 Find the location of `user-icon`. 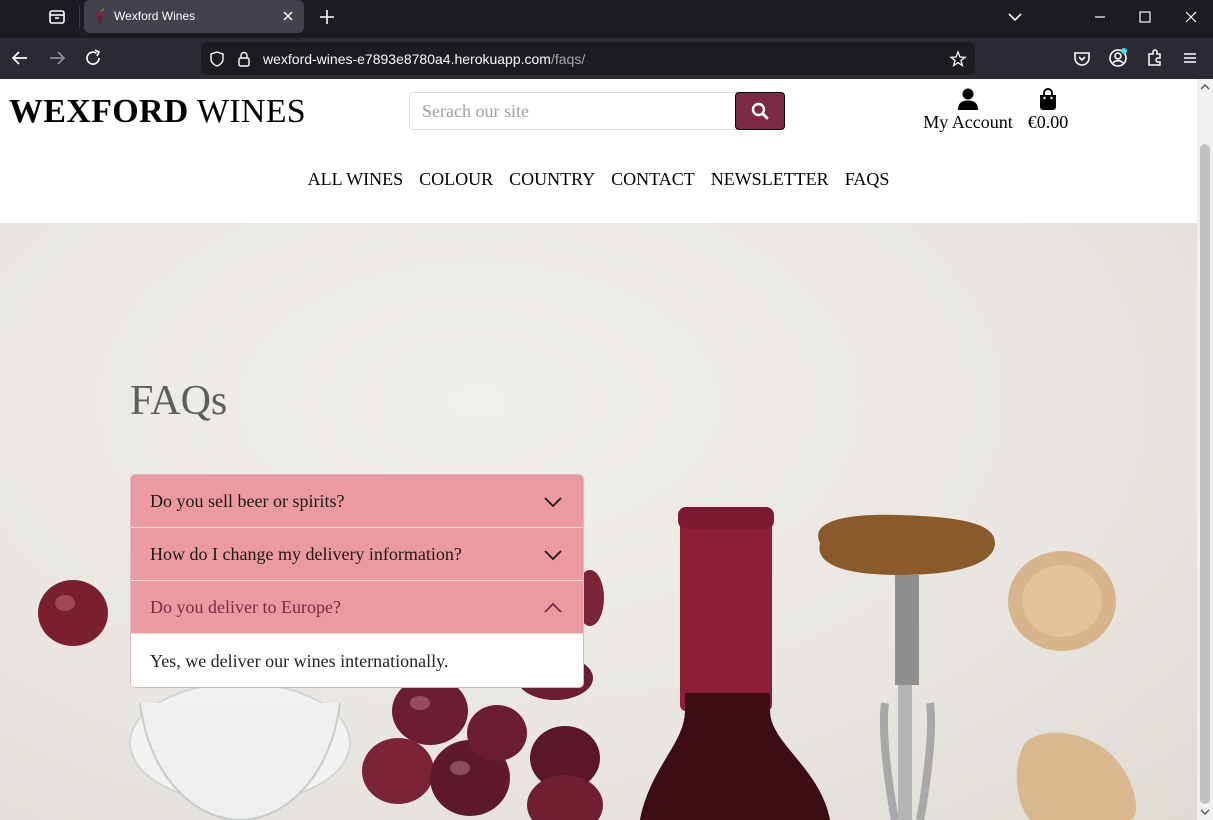

user-icon is located at coordinates (968, 99).